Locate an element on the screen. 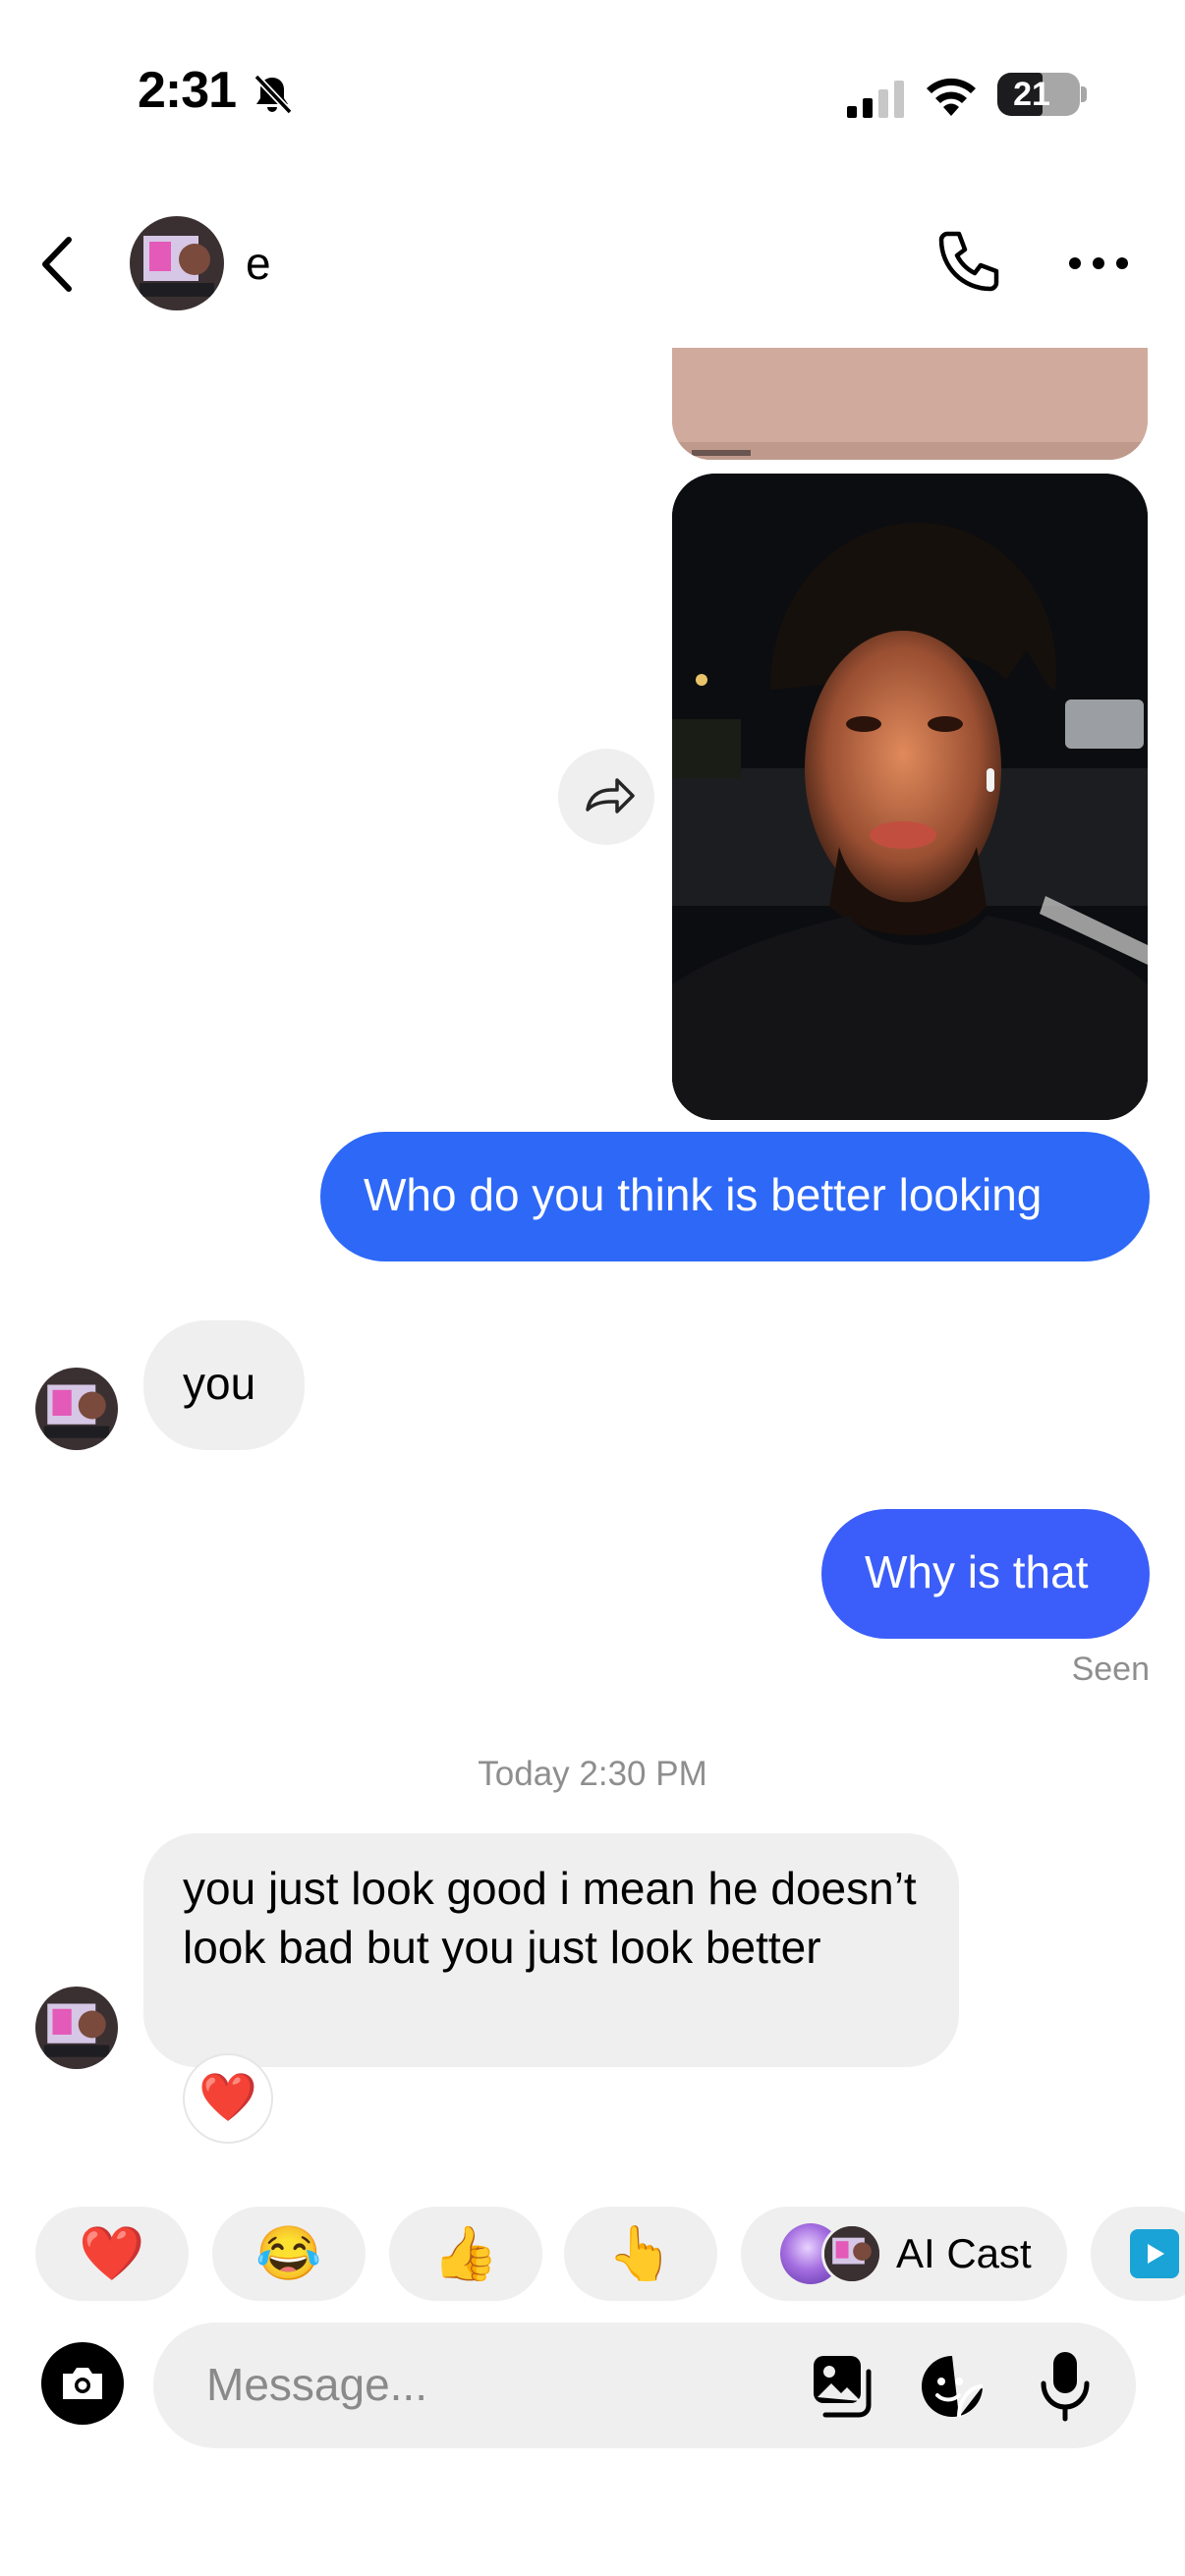  bell-muted-icon is located at coordinates (274, 94).